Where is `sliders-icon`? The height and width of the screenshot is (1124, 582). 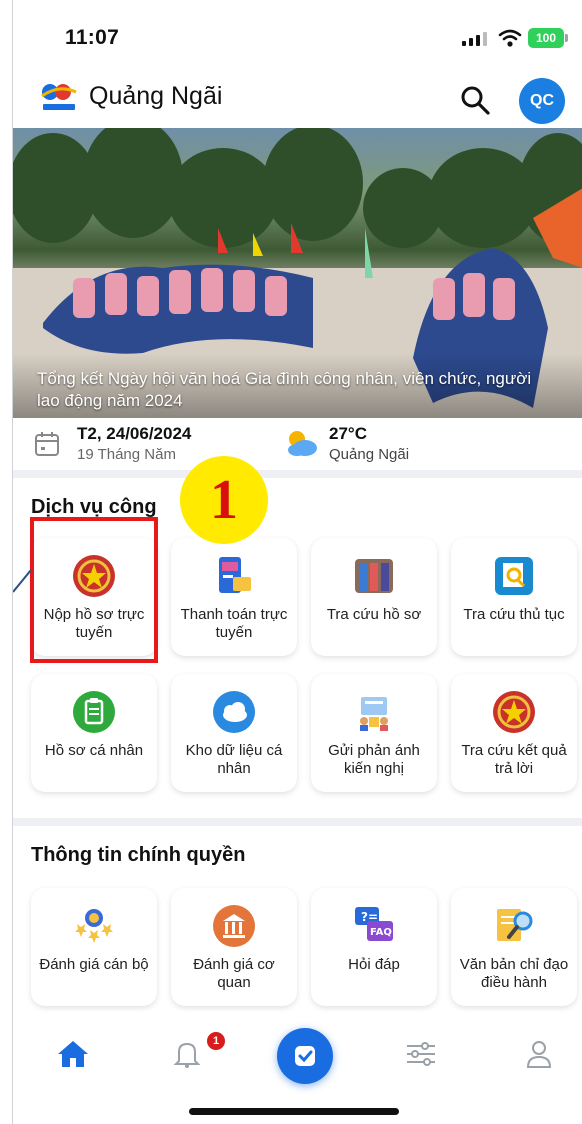
sliders-icon is located at coordinates (421, 1054).